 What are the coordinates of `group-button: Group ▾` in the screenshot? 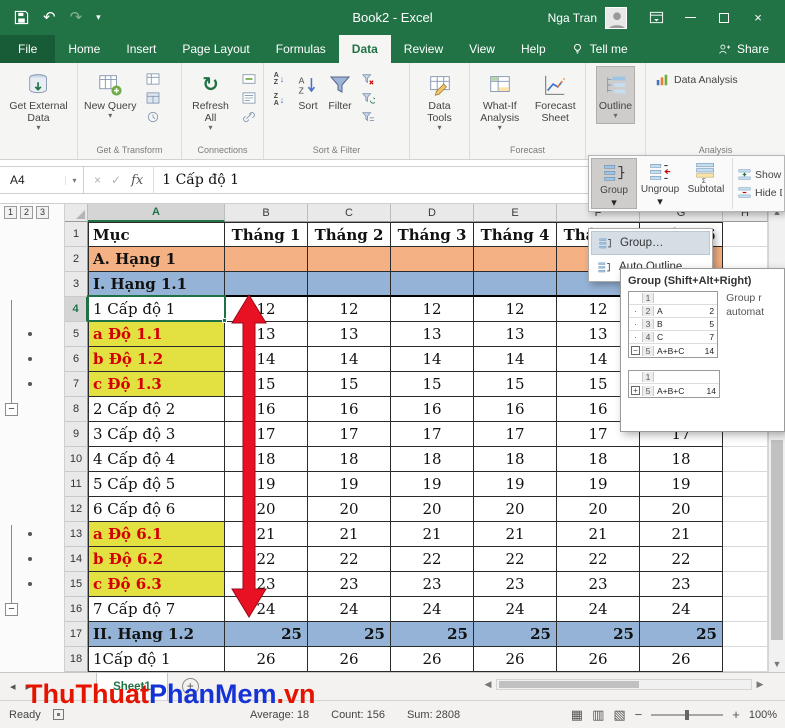 It's located at (614, 183).